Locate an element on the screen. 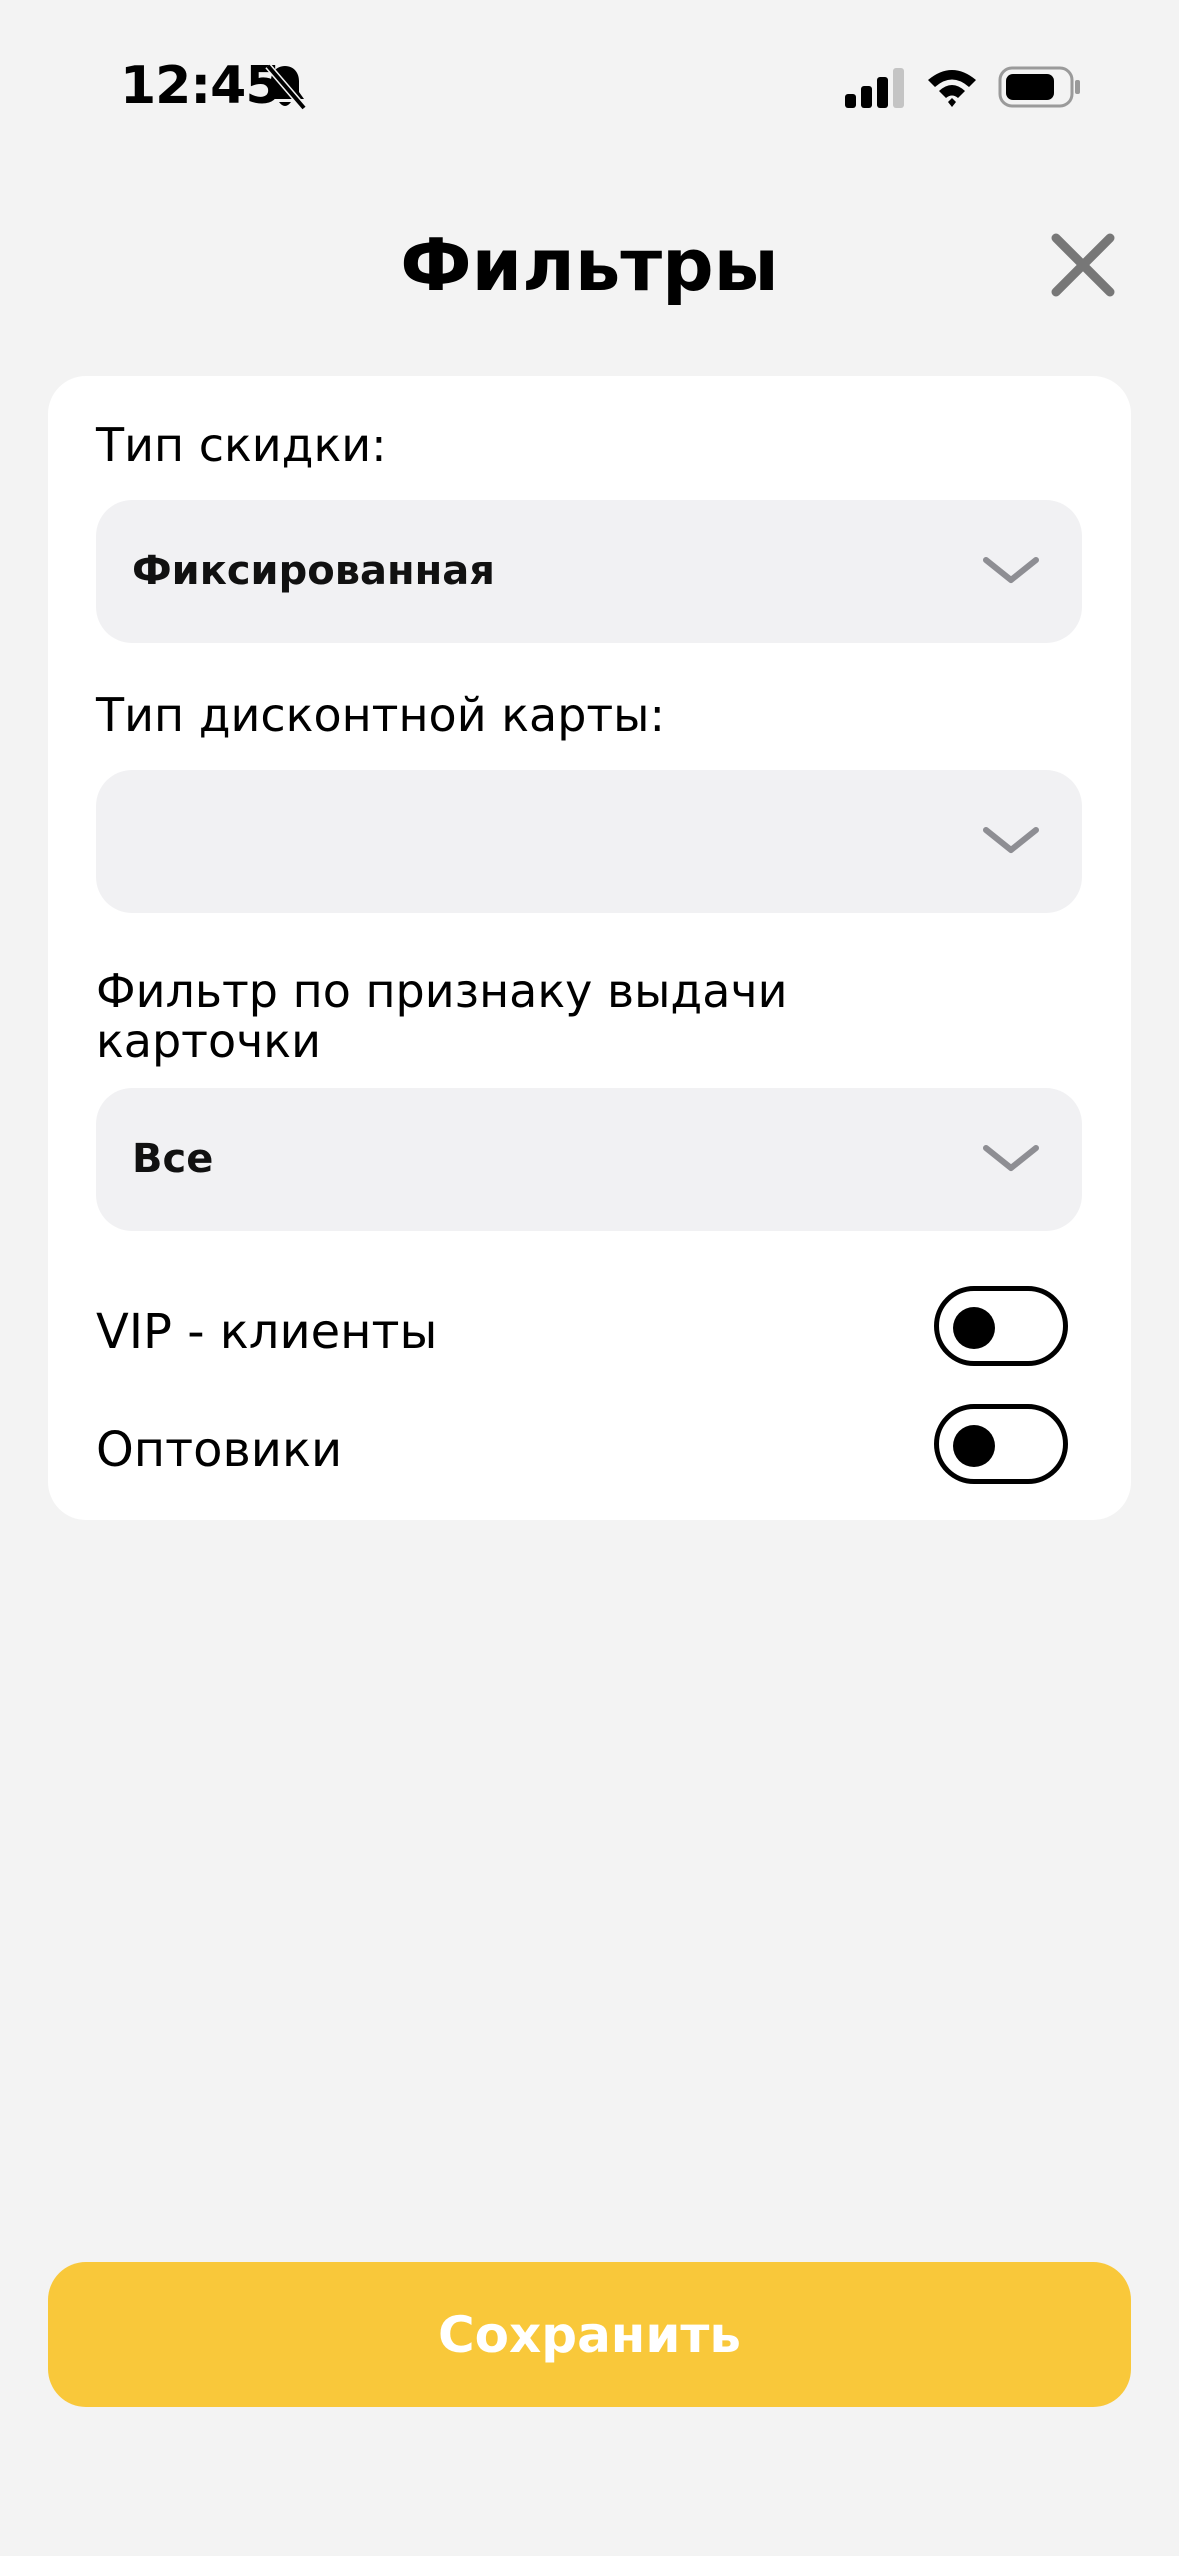 The width and height of the screenshot is (1179, 2556). card-type-select is located at coordinates (589, 841).